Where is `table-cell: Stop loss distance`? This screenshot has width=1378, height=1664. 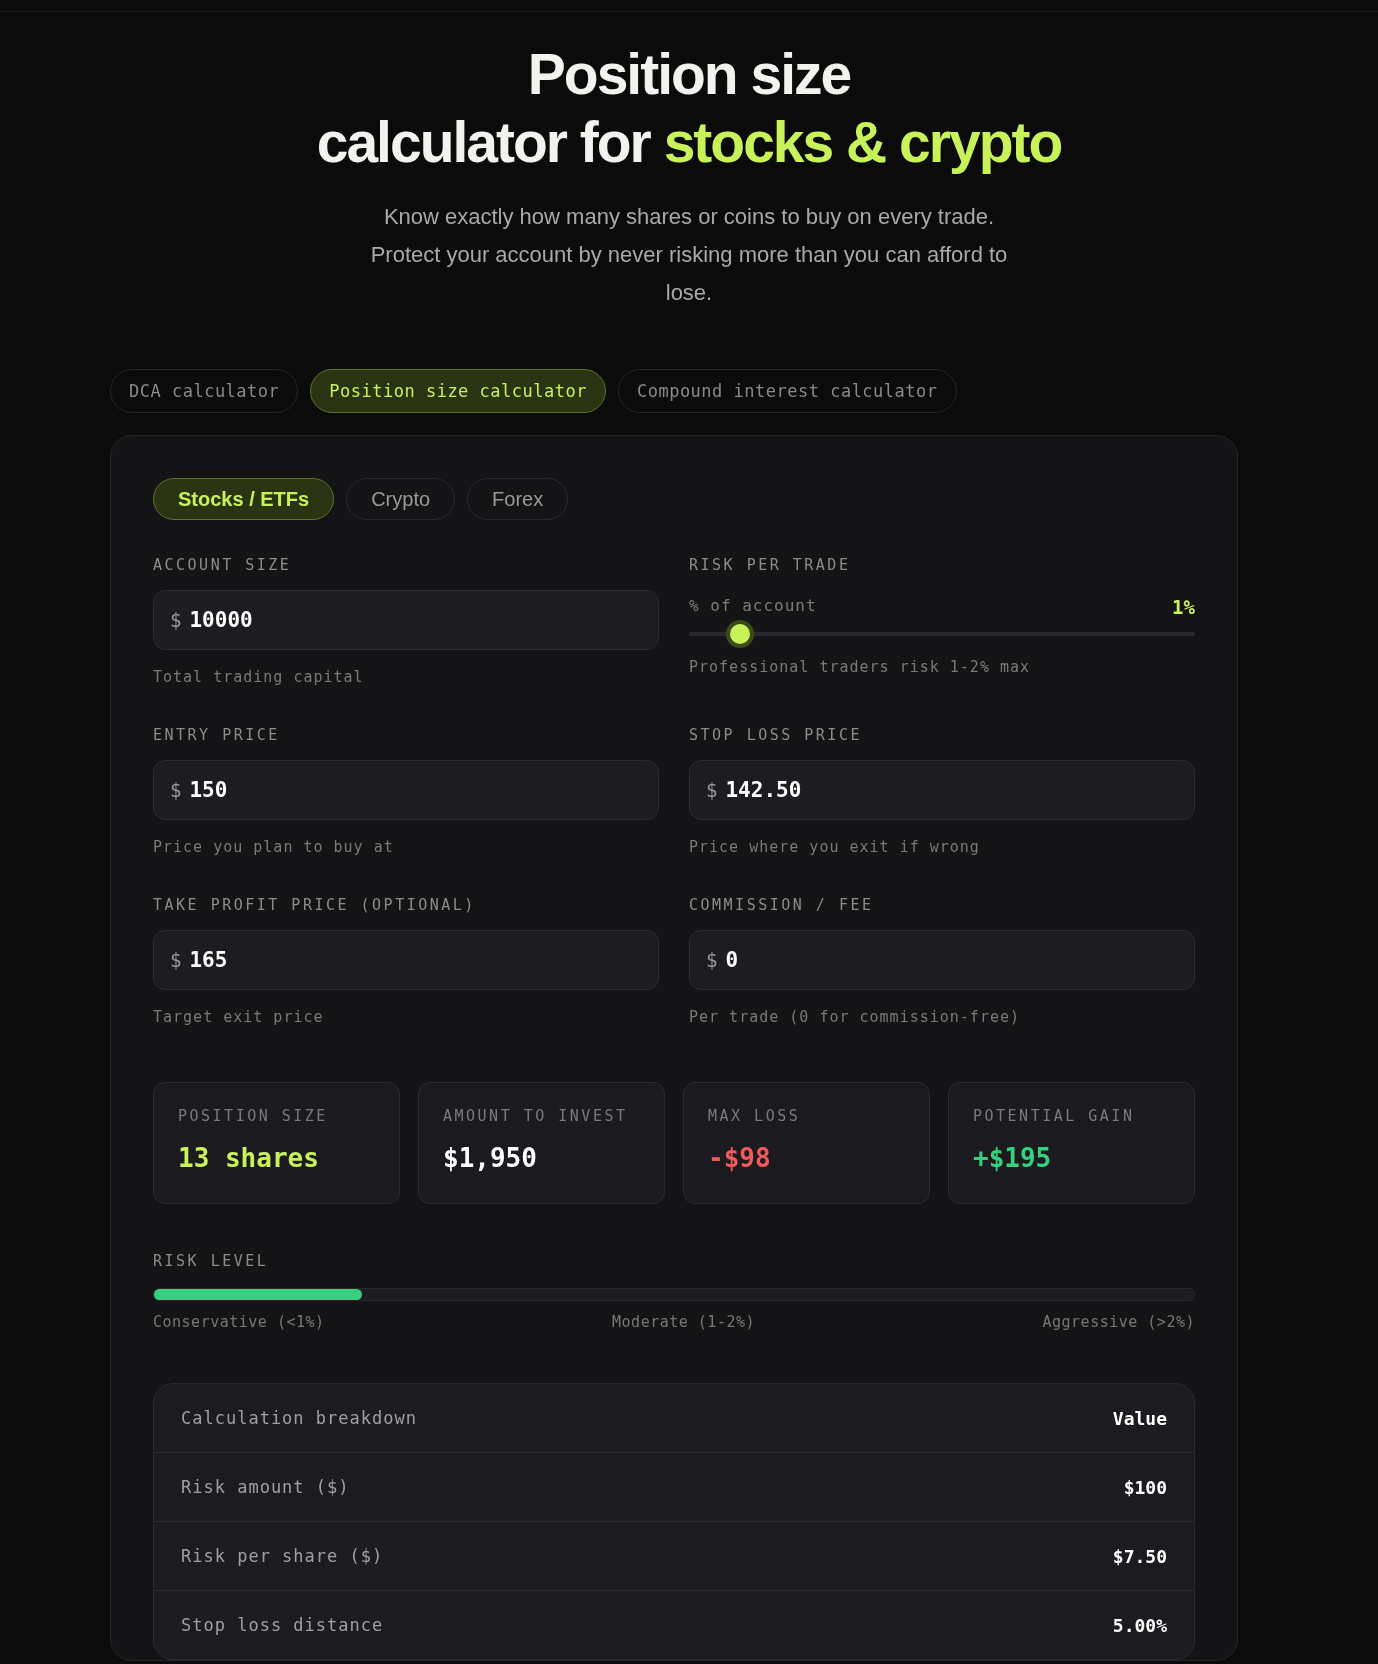
table-cell: Stop loss distance is located at coordinates (282, 1625).